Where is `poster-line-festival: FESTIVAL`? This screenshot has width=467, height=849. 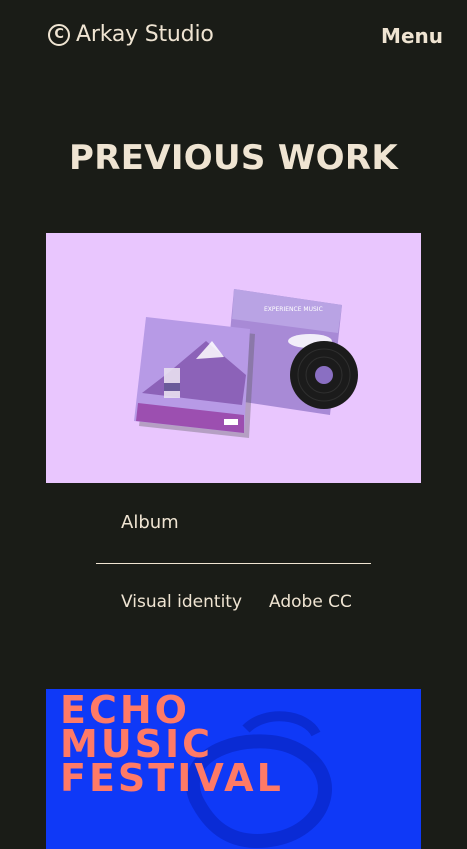
poster-line-festival: FESTIVAL is located at coordinates (172, 778).